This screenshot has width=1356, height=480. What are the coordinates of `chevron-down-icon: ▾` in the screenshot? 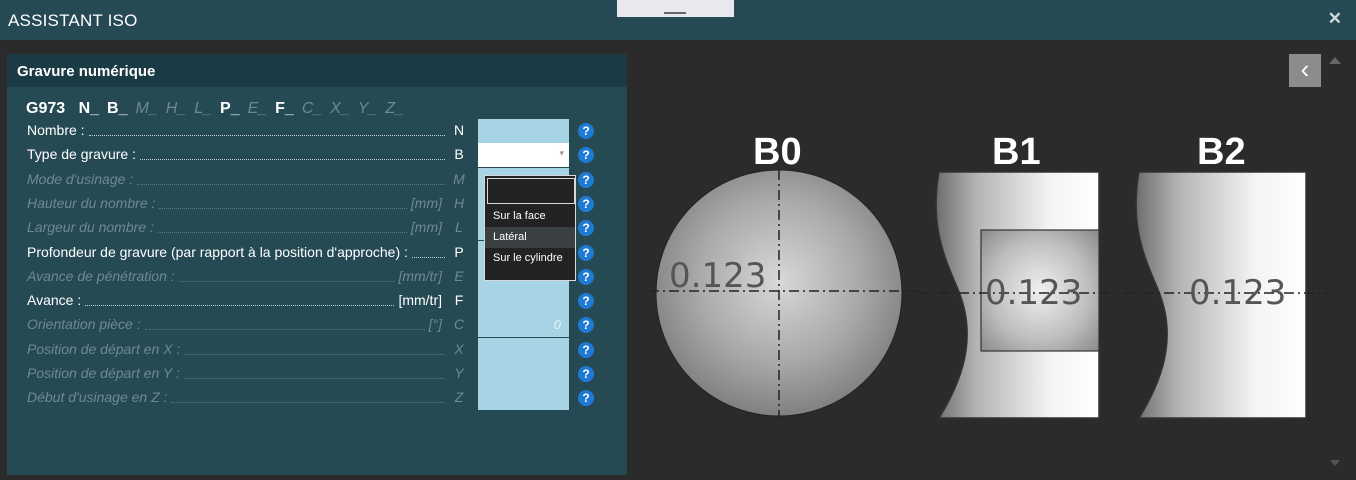 It's located at (561, 153).